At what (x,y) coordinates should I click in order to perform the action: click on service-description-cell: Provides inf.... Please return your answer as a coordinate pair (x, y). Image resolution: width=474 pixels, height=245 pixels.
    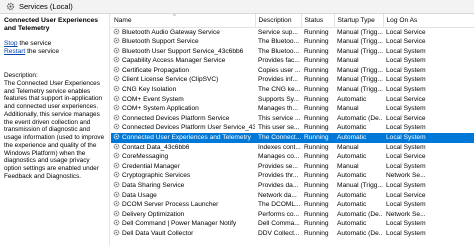
    Looking at the image, I should click on (278, 80).